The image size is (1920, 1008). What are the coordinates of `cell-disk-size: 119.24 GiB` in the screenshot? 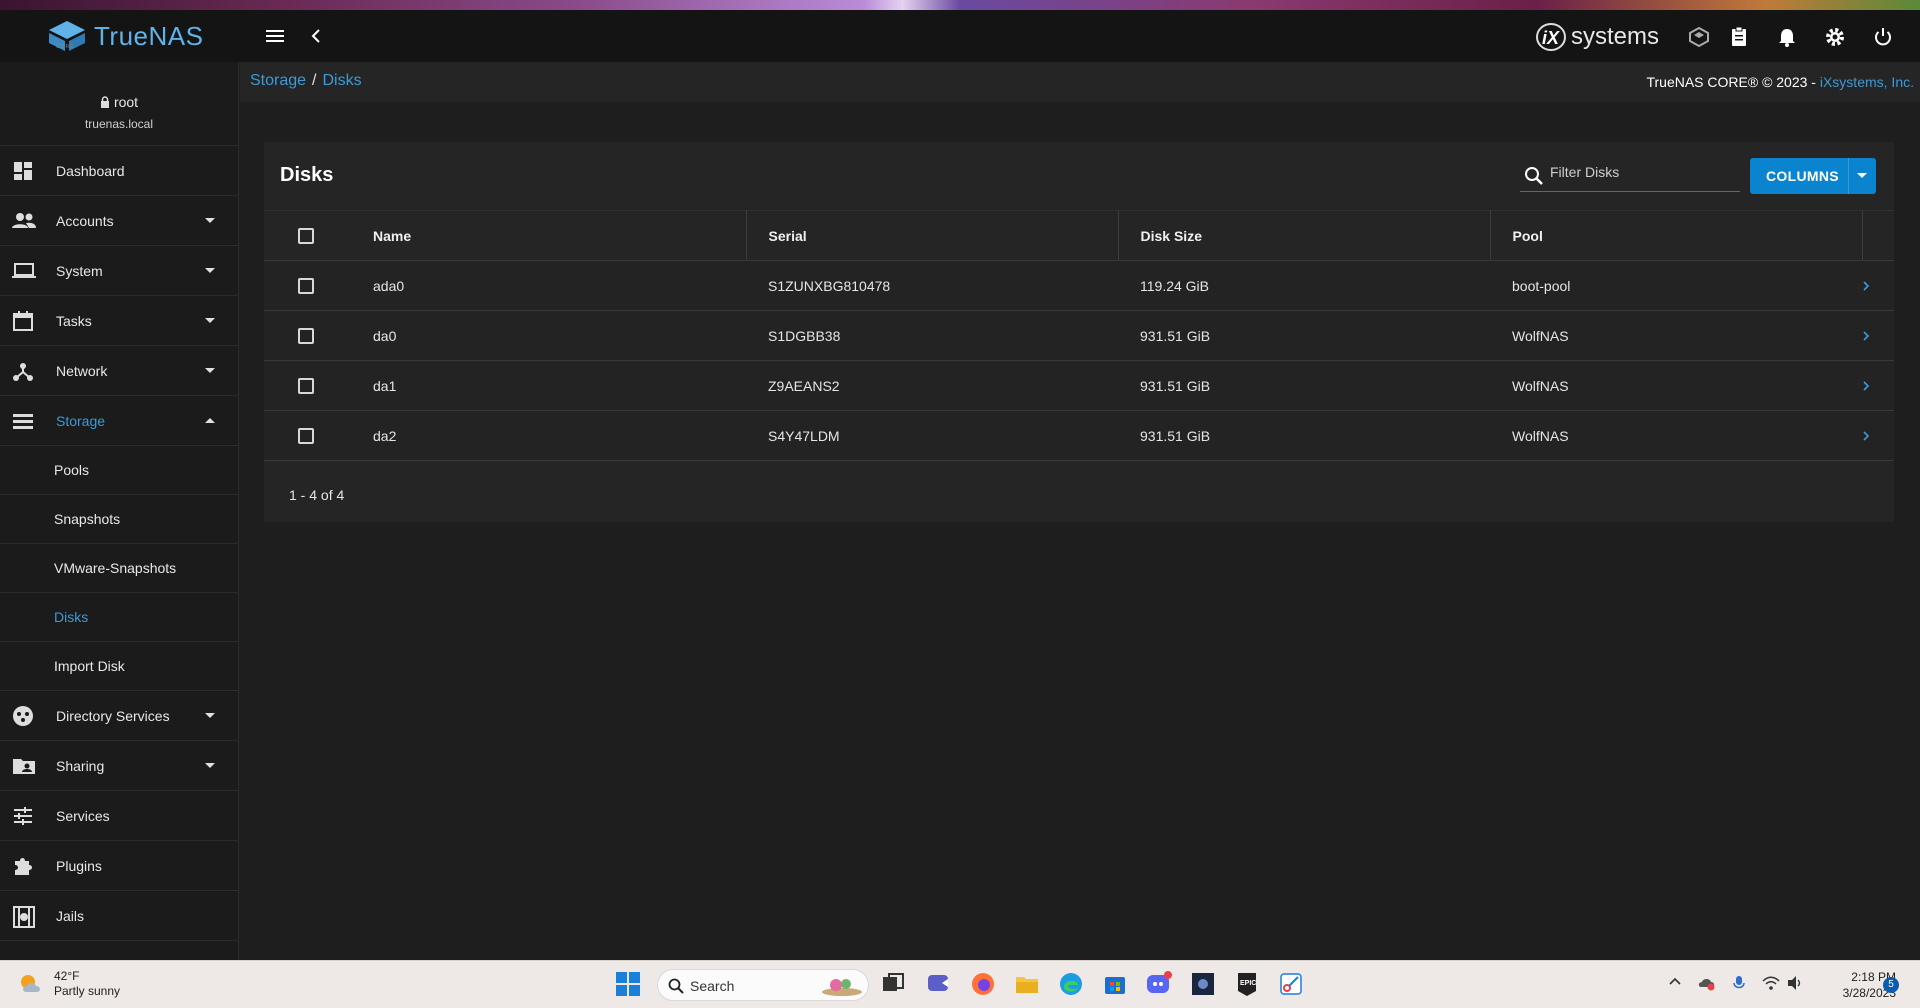 It's located at (1304, 285).